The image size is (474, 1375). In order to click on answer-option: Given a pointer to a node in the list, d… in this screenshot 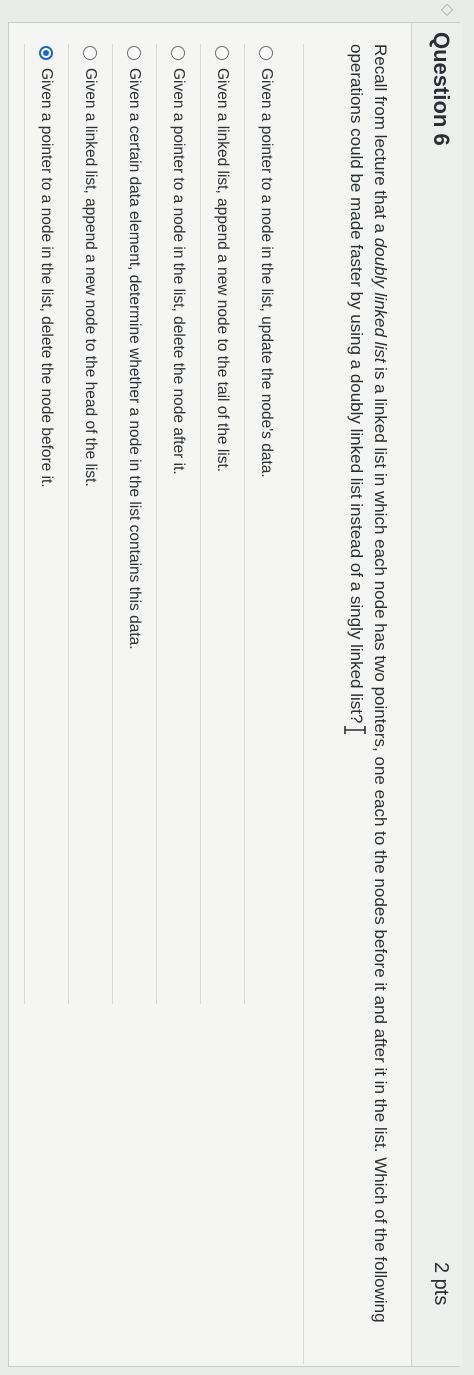, I will do `click(178, 524)`.